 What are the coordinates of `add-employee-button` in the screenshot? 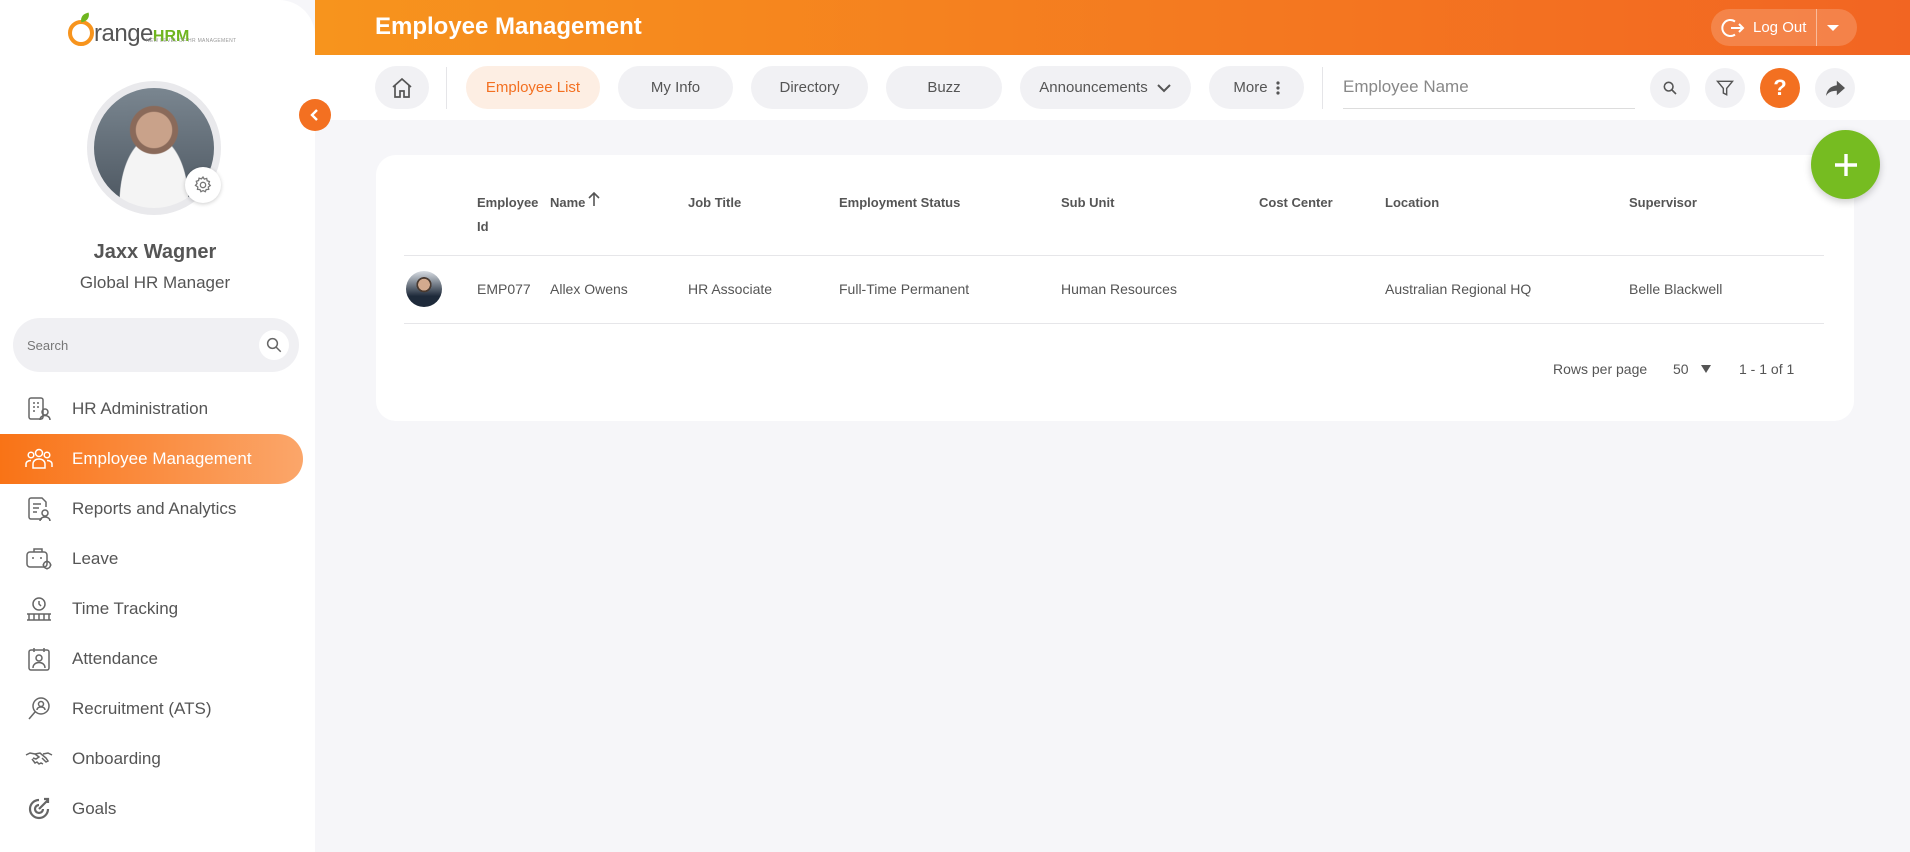 It's located at (1845, 164).